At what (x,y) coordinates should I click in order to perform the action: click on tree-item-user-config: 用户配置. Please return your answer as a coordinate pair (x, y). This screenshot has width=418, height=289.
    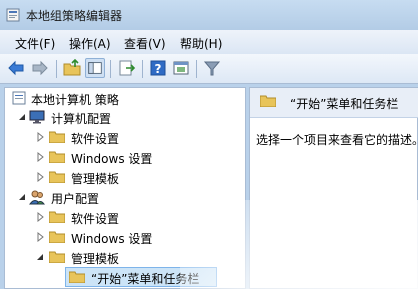
    Looking at the image, I should click on (125, 197).